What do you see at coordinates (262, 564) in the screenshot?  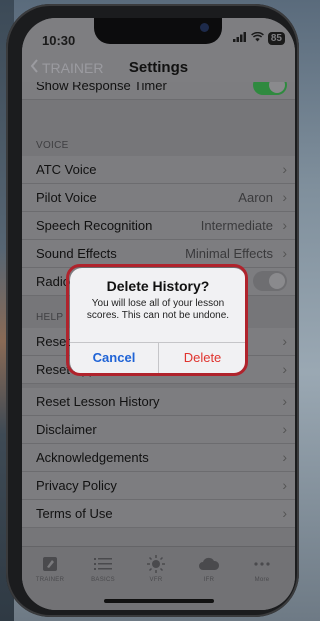 I see `more-dots-icon` at bounding box center [262, 564].